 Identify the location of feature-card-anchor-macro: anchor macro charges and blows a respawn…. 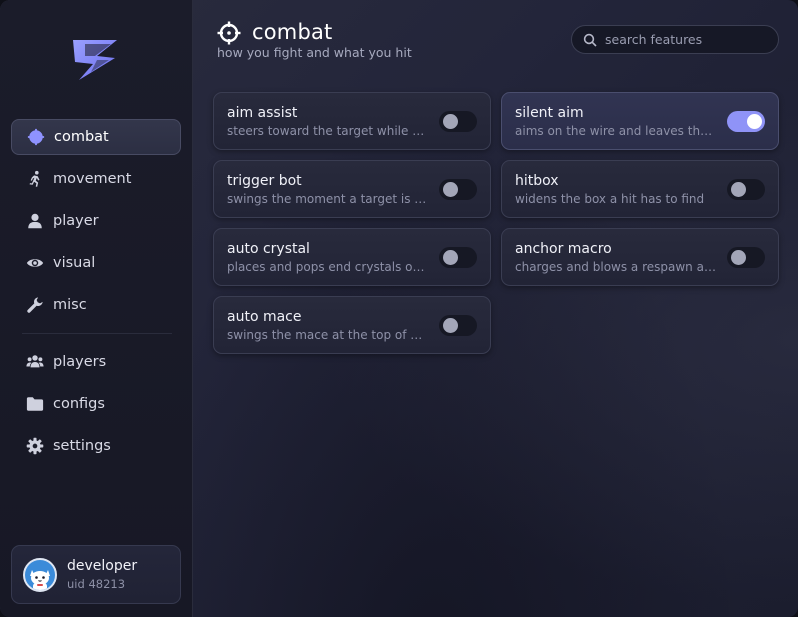
(640, 257).